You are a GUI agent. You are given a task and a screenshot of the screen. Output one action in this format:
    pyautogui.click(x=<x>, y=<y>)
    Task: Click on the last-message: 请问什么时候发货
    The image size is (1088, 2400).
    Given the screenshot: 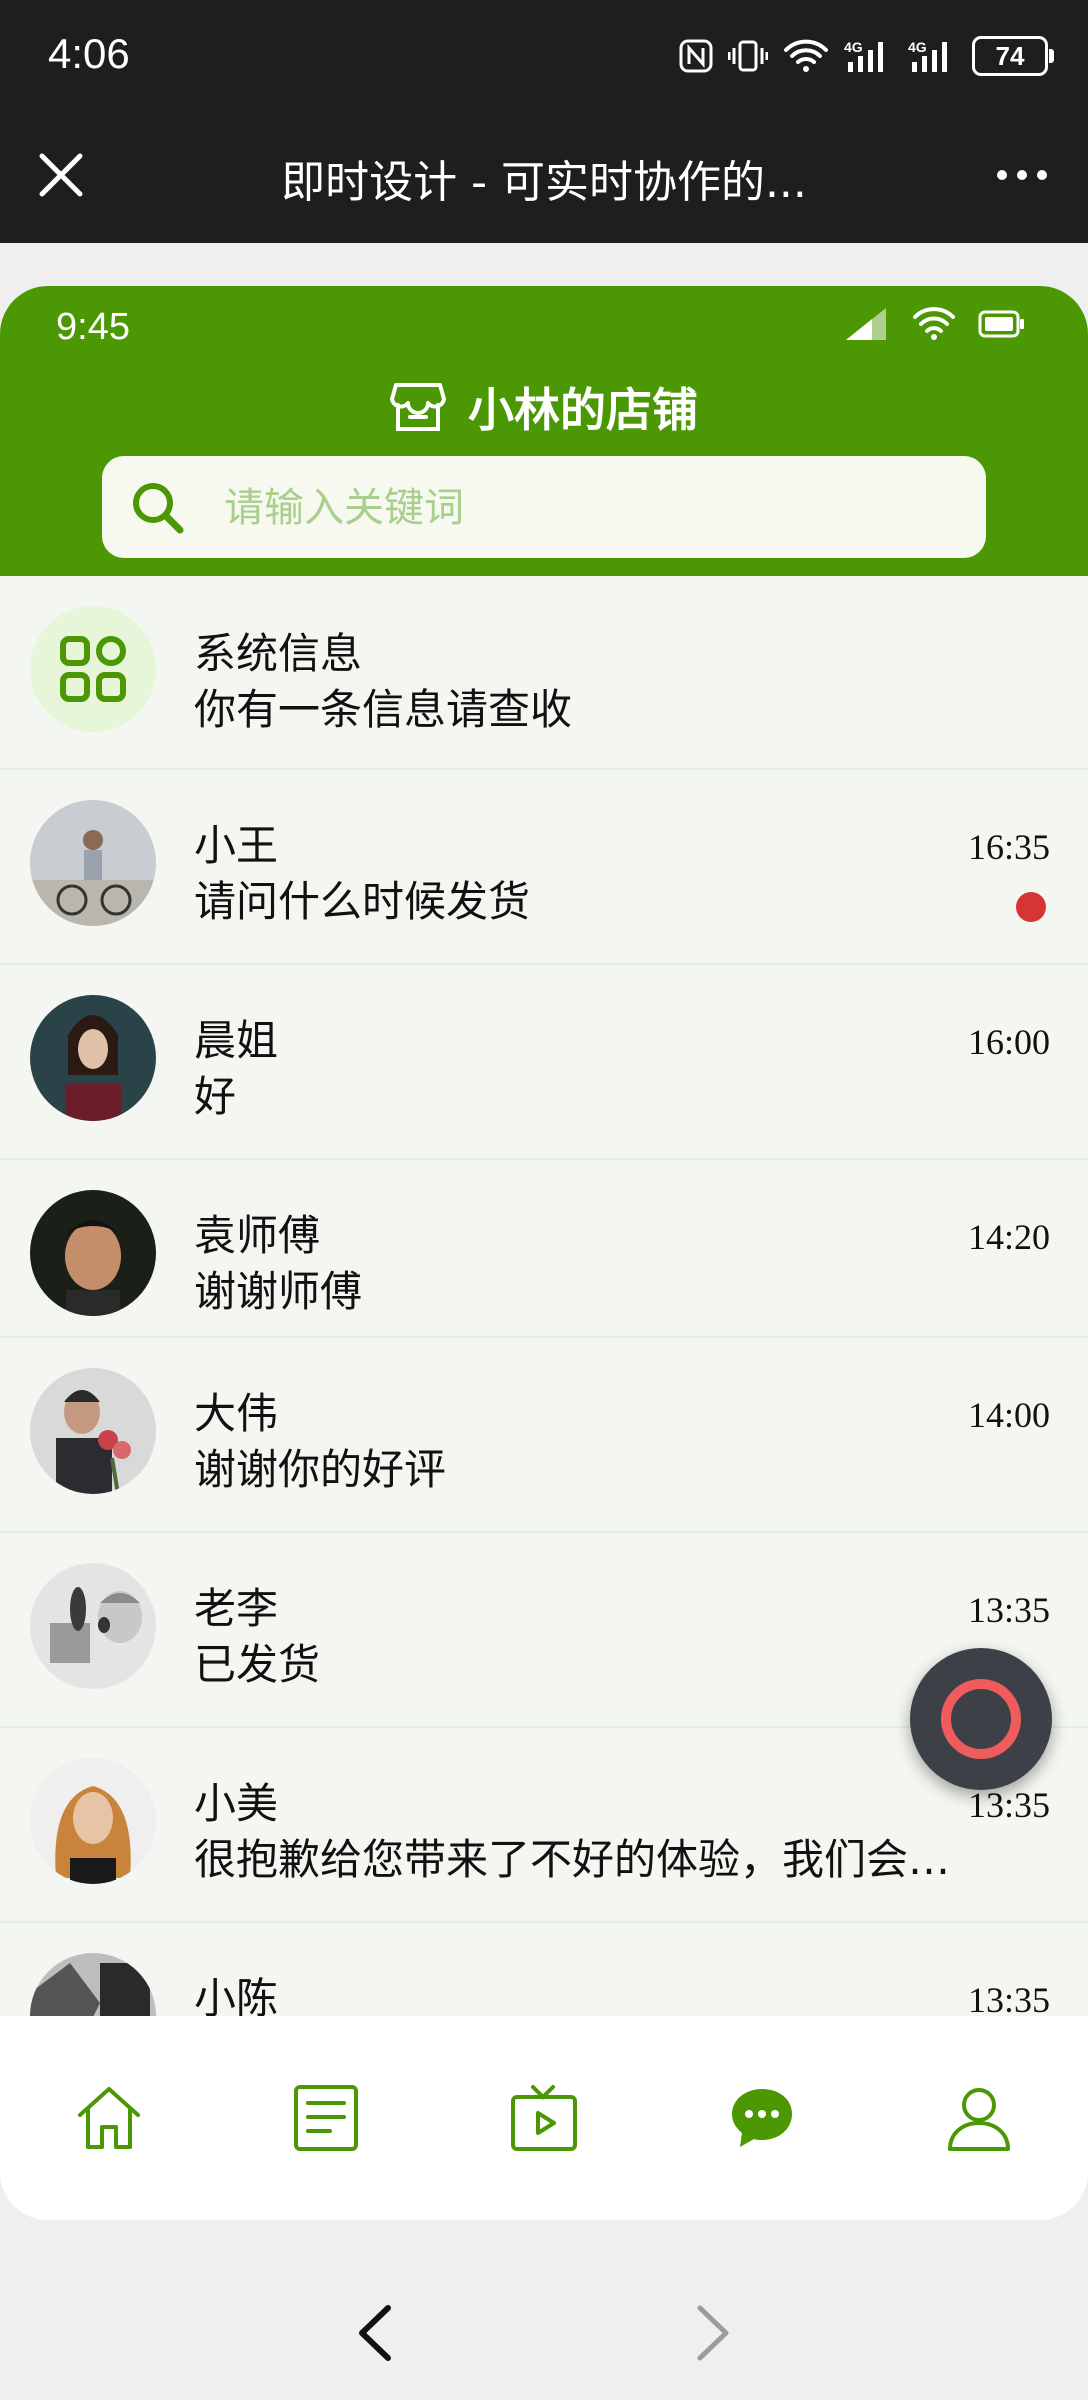 What is the action you would take?
    pyautogui.click(x=362, y=901)
    